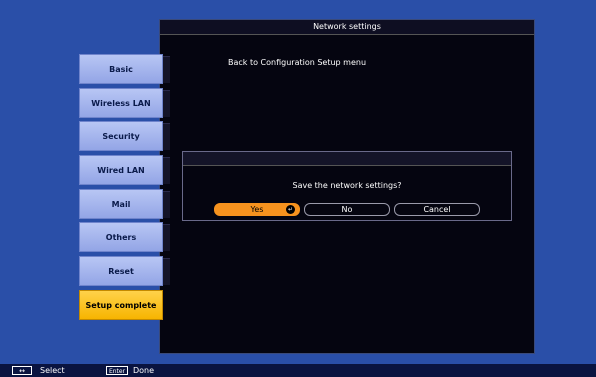  I want to click on sidebar-item-label: Reset, so click(121, 271).